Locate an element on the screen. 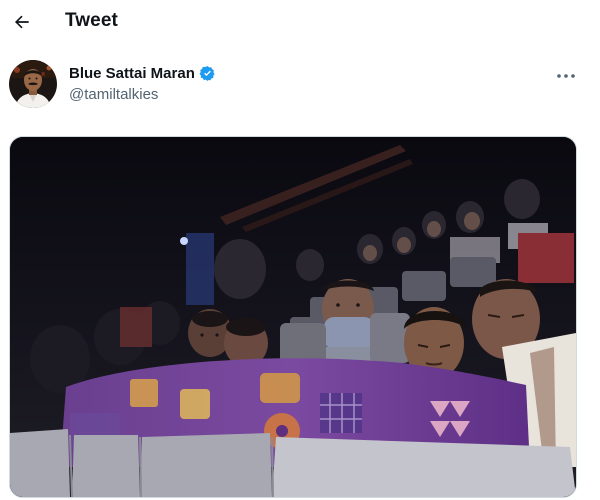 The height and width of the screenshot is (500, 600). more-horizontal-icon is located at coordinates (566, 76).